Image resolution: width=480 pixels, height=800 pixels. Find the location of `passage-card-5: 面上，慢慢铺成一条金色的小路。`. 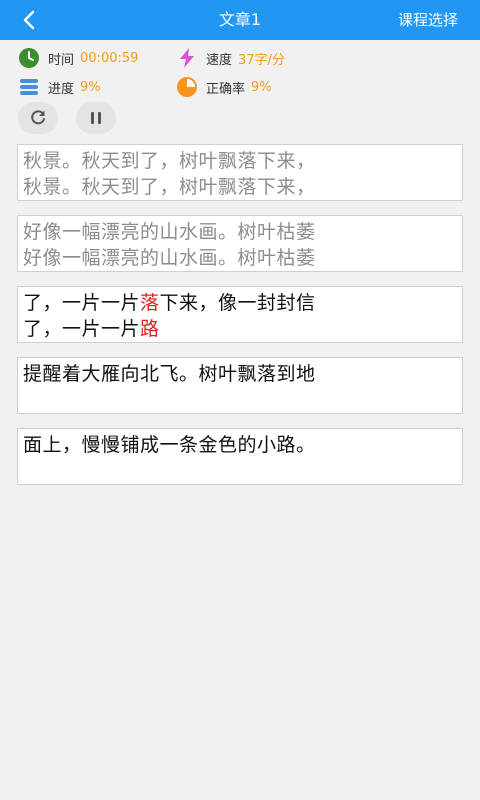

passage-card-5: 面上，慢慢铺成一条金色的小路。 is located at coordinates (240, 456).